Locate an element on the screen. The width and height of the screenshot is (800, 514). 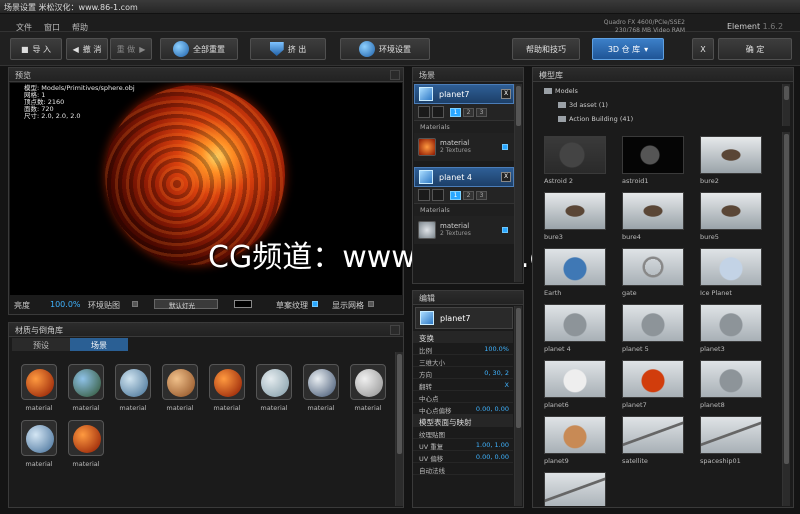
model-item is located at coordinates (575, 489).